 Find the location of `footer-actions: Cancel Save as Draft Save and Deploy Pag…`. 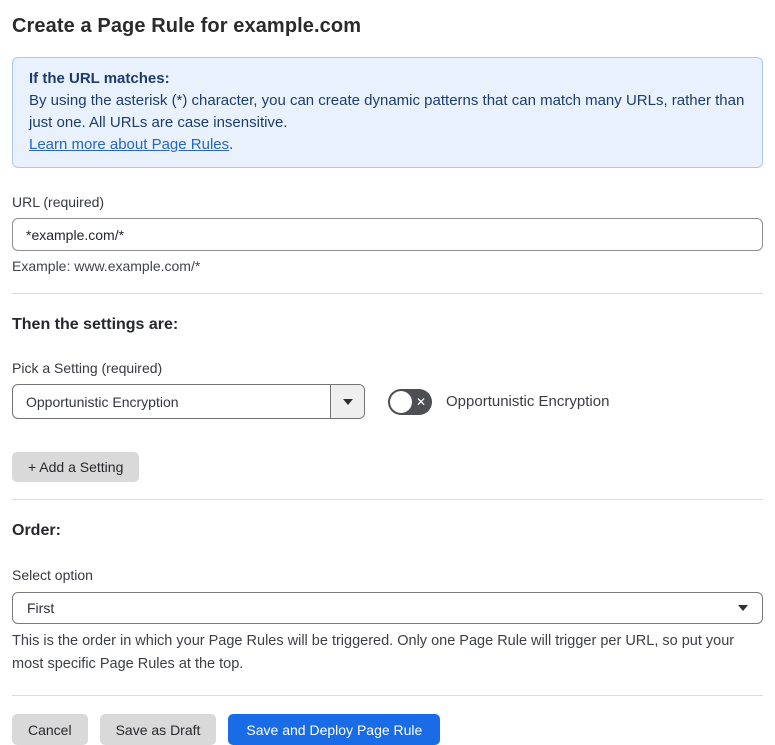

footer-actions: Cancel Save as Draft Save and Deploy Pag… is located at coordinates (387, 729).